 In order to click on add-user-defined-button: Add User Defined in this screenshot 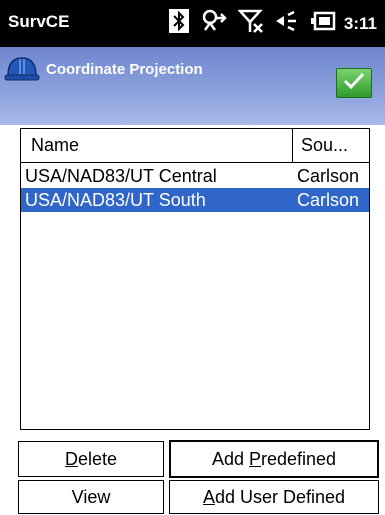, I will do `click(274, 497)`.